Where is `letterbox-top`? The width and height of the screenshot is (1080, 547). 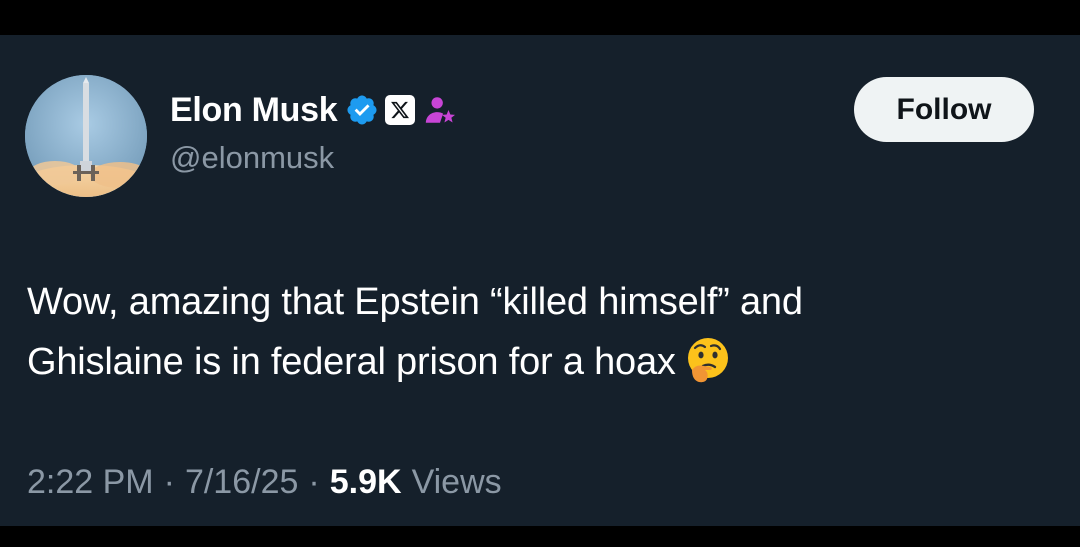 letterbox-top is located at coordinates (540, 17).